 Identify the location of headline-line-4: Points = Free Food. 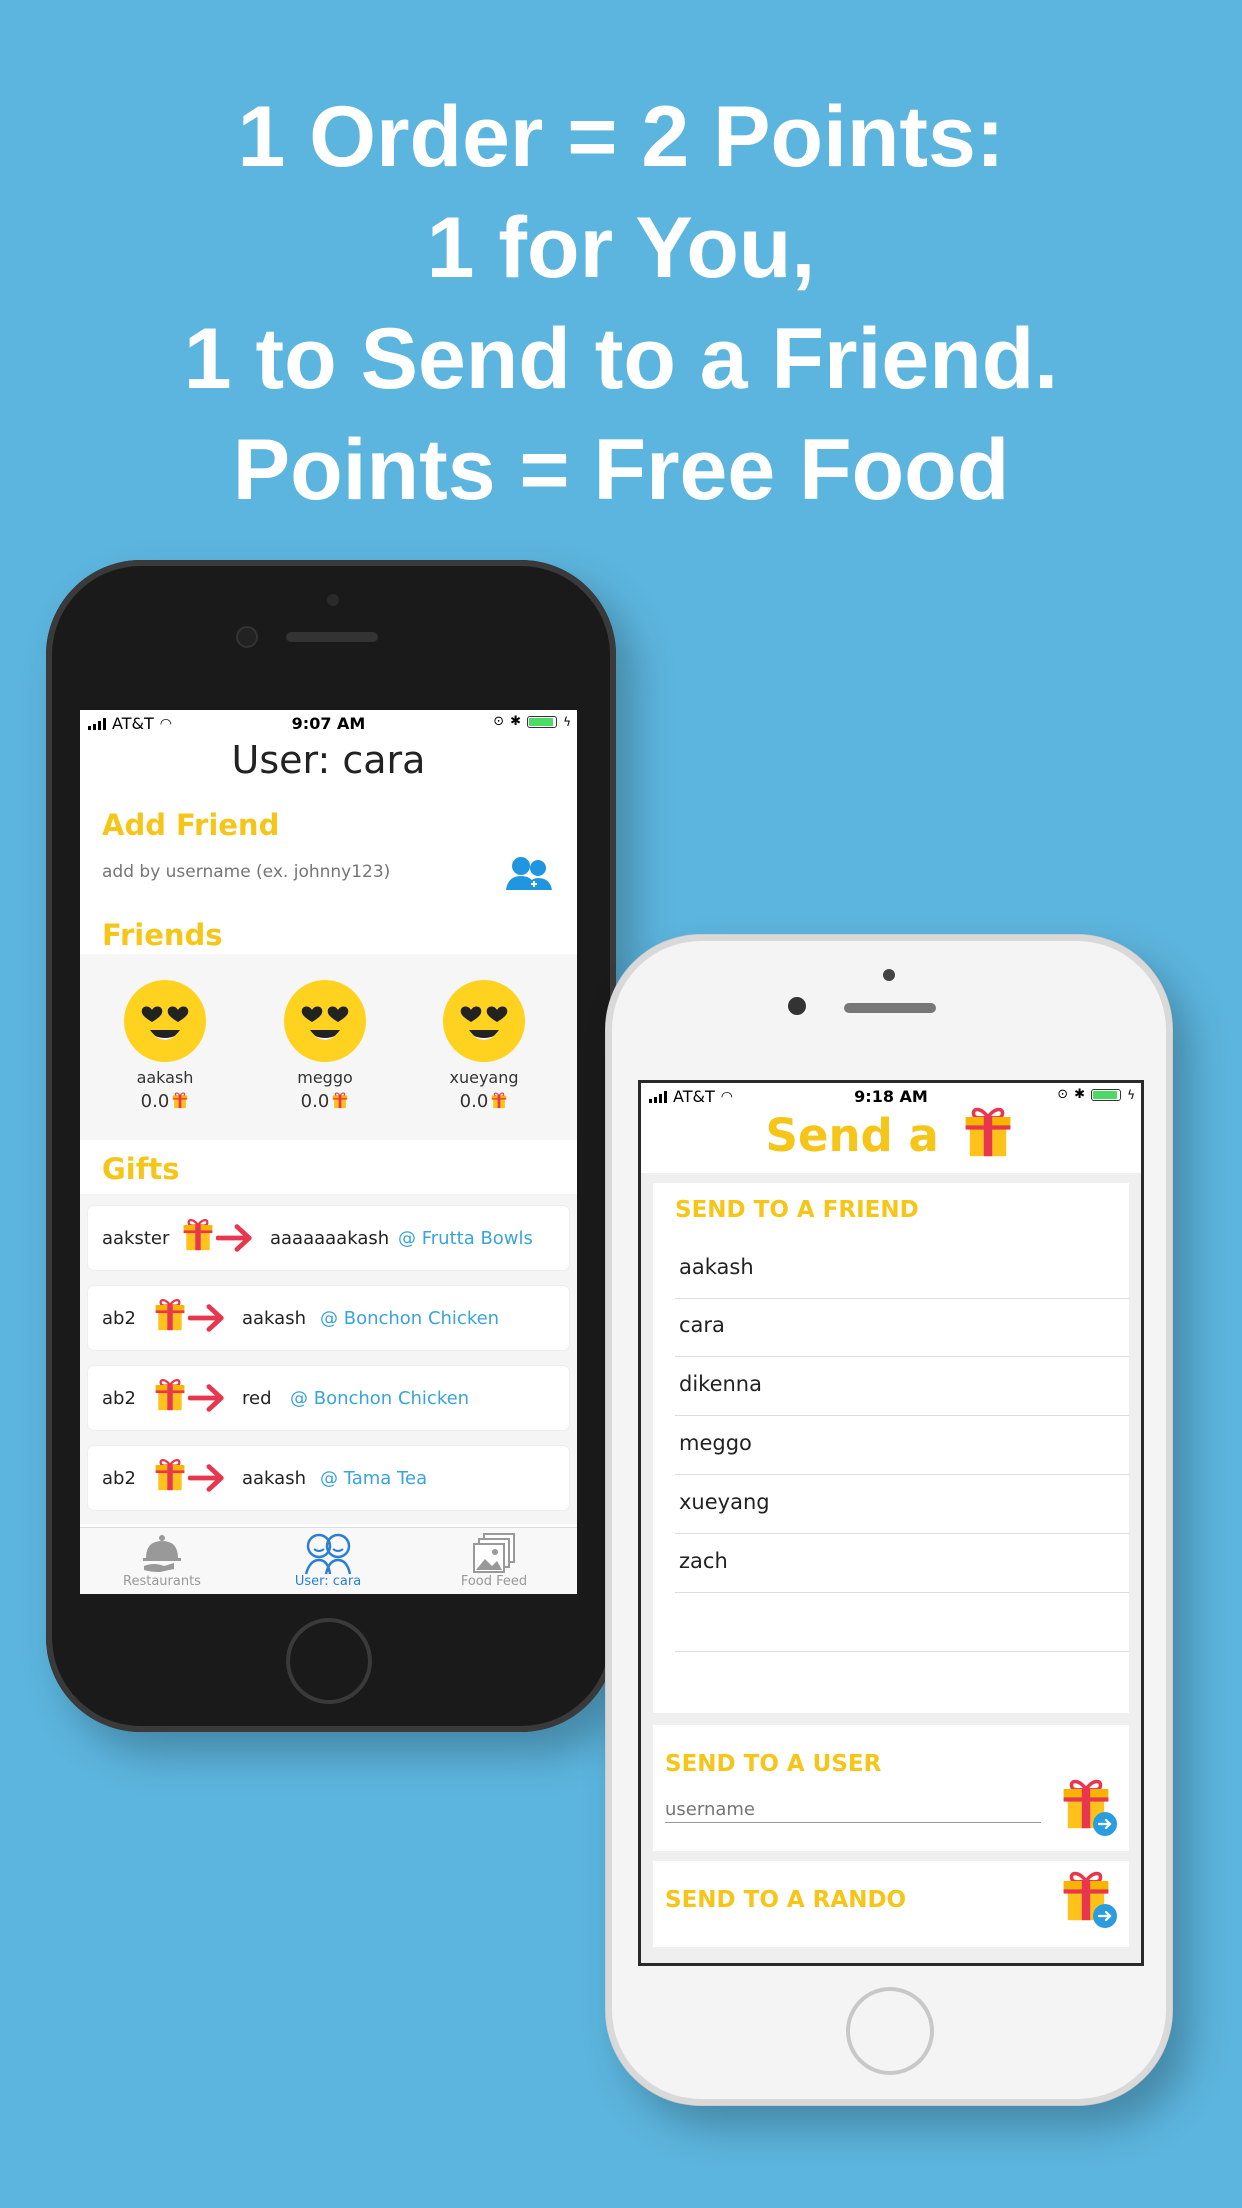
(621, 470).